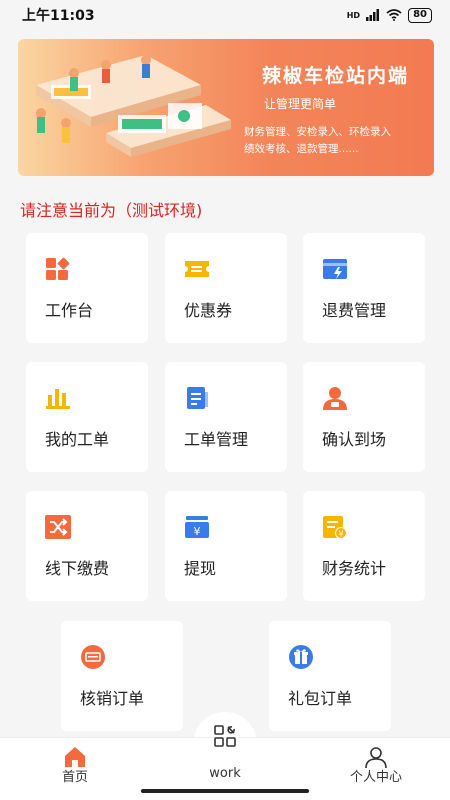 The width and height of the screenshot is (450, 800). Describe the element at coordinates (225, 15) in the screenshot. I see `status-bar: 上午11:03 HD 80` at that location.